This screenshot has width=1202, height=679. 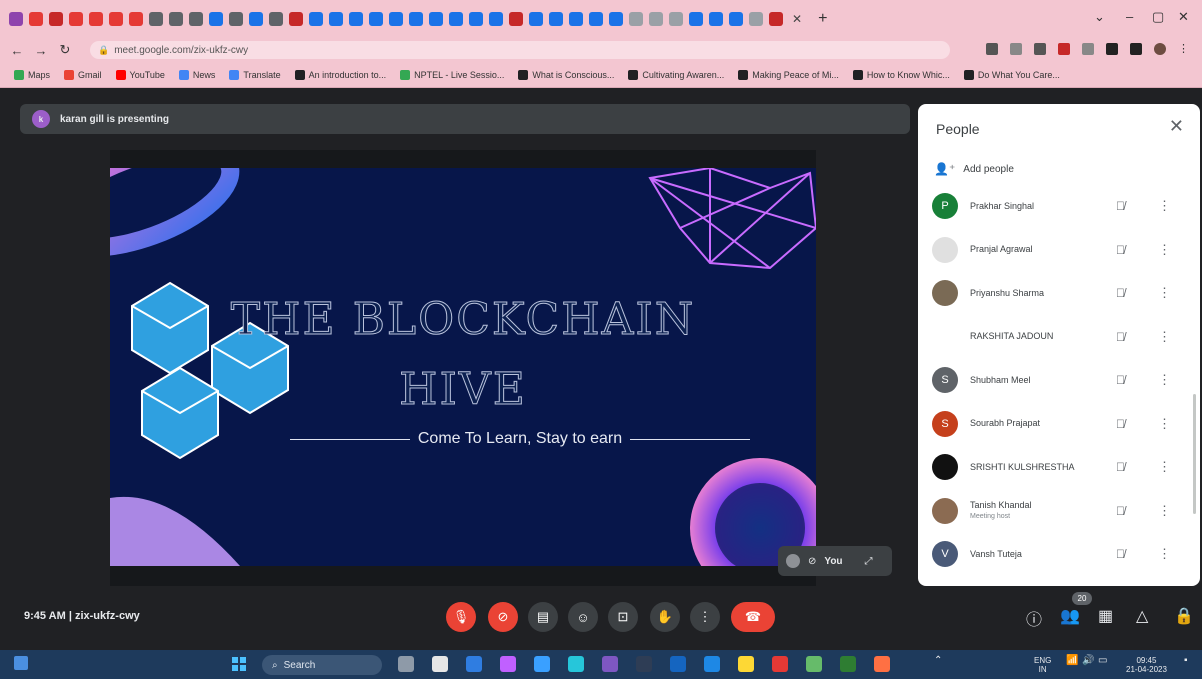 What do you see at coordinates (1057, 250) in the screenshot?
I see `participant-row: Pranjal Agrawal 🎙̸ ⋮` at bounding box center [1057, 250].